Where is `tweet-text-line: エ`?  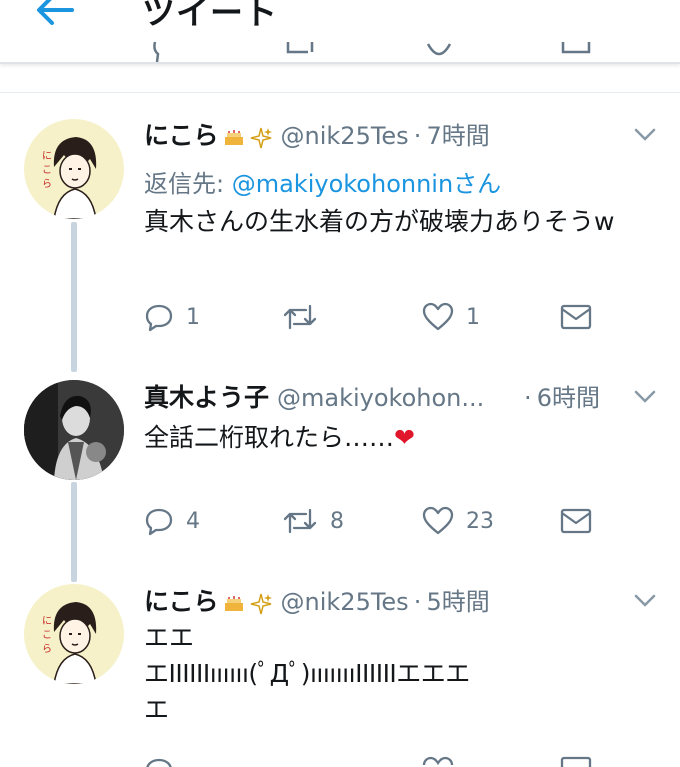 tweet-text-line: エ is located at coordinates (157, 709).